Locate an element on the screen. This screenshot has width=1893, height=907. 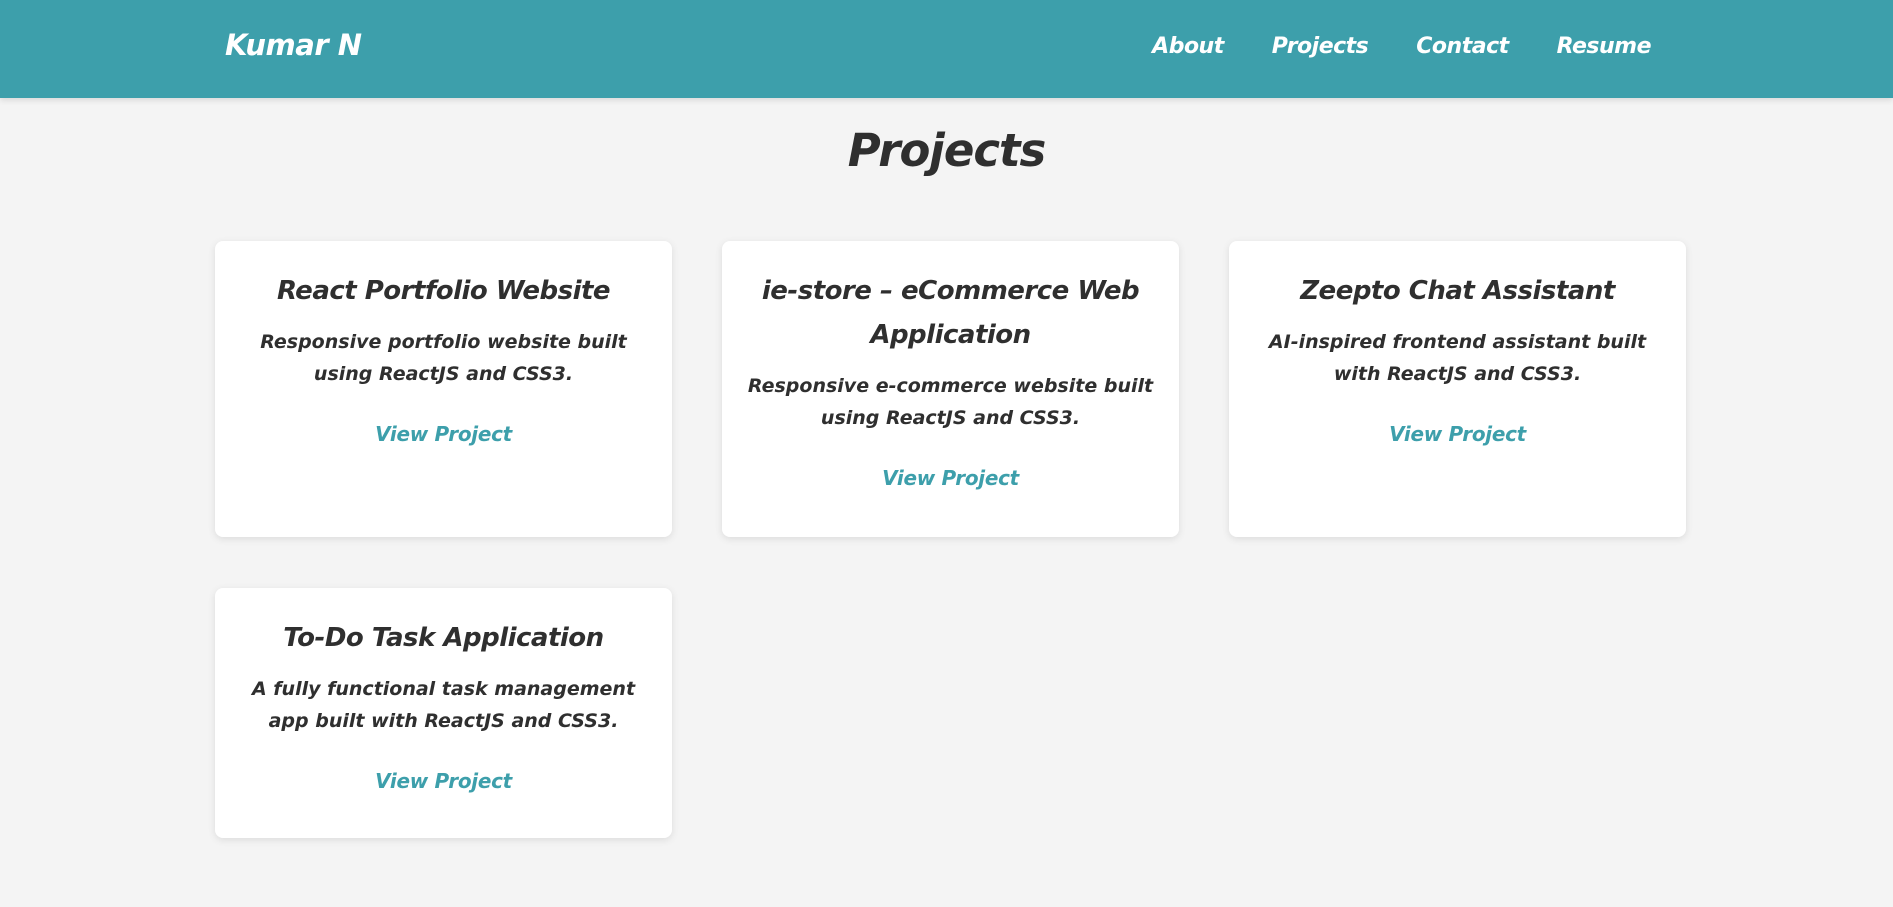
brand-logo-text: Kumar N is located at coordinates (293, 45).